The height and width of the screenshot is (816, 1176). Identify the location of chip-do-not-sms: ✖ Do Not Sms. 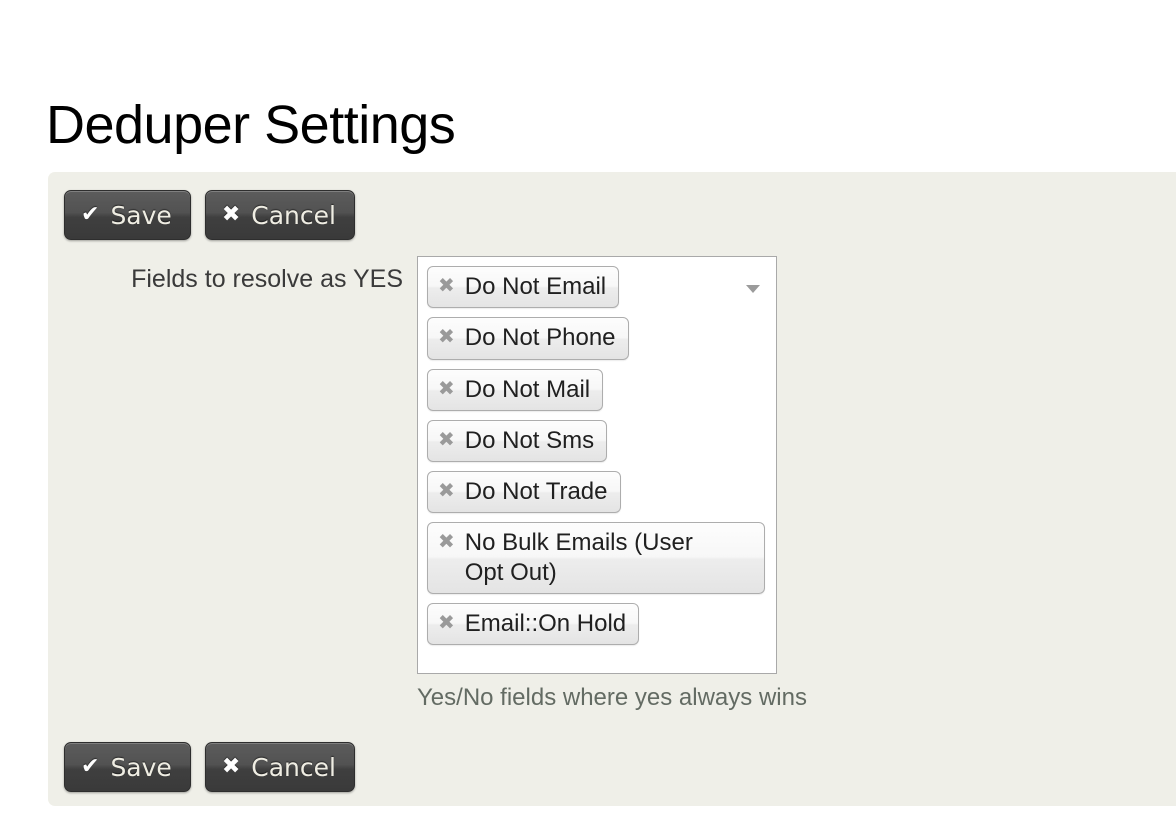
(517, 441).